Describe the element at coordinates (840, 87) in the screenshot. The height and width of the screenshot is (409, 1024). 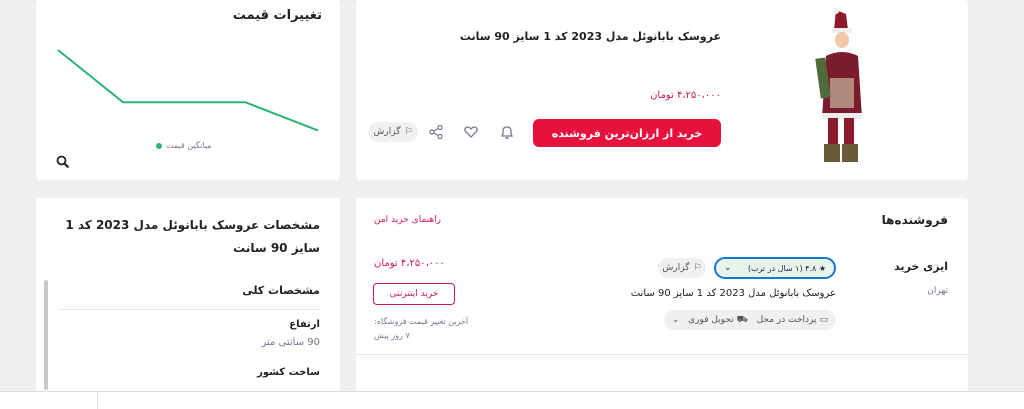
I see `product-image` at that location.